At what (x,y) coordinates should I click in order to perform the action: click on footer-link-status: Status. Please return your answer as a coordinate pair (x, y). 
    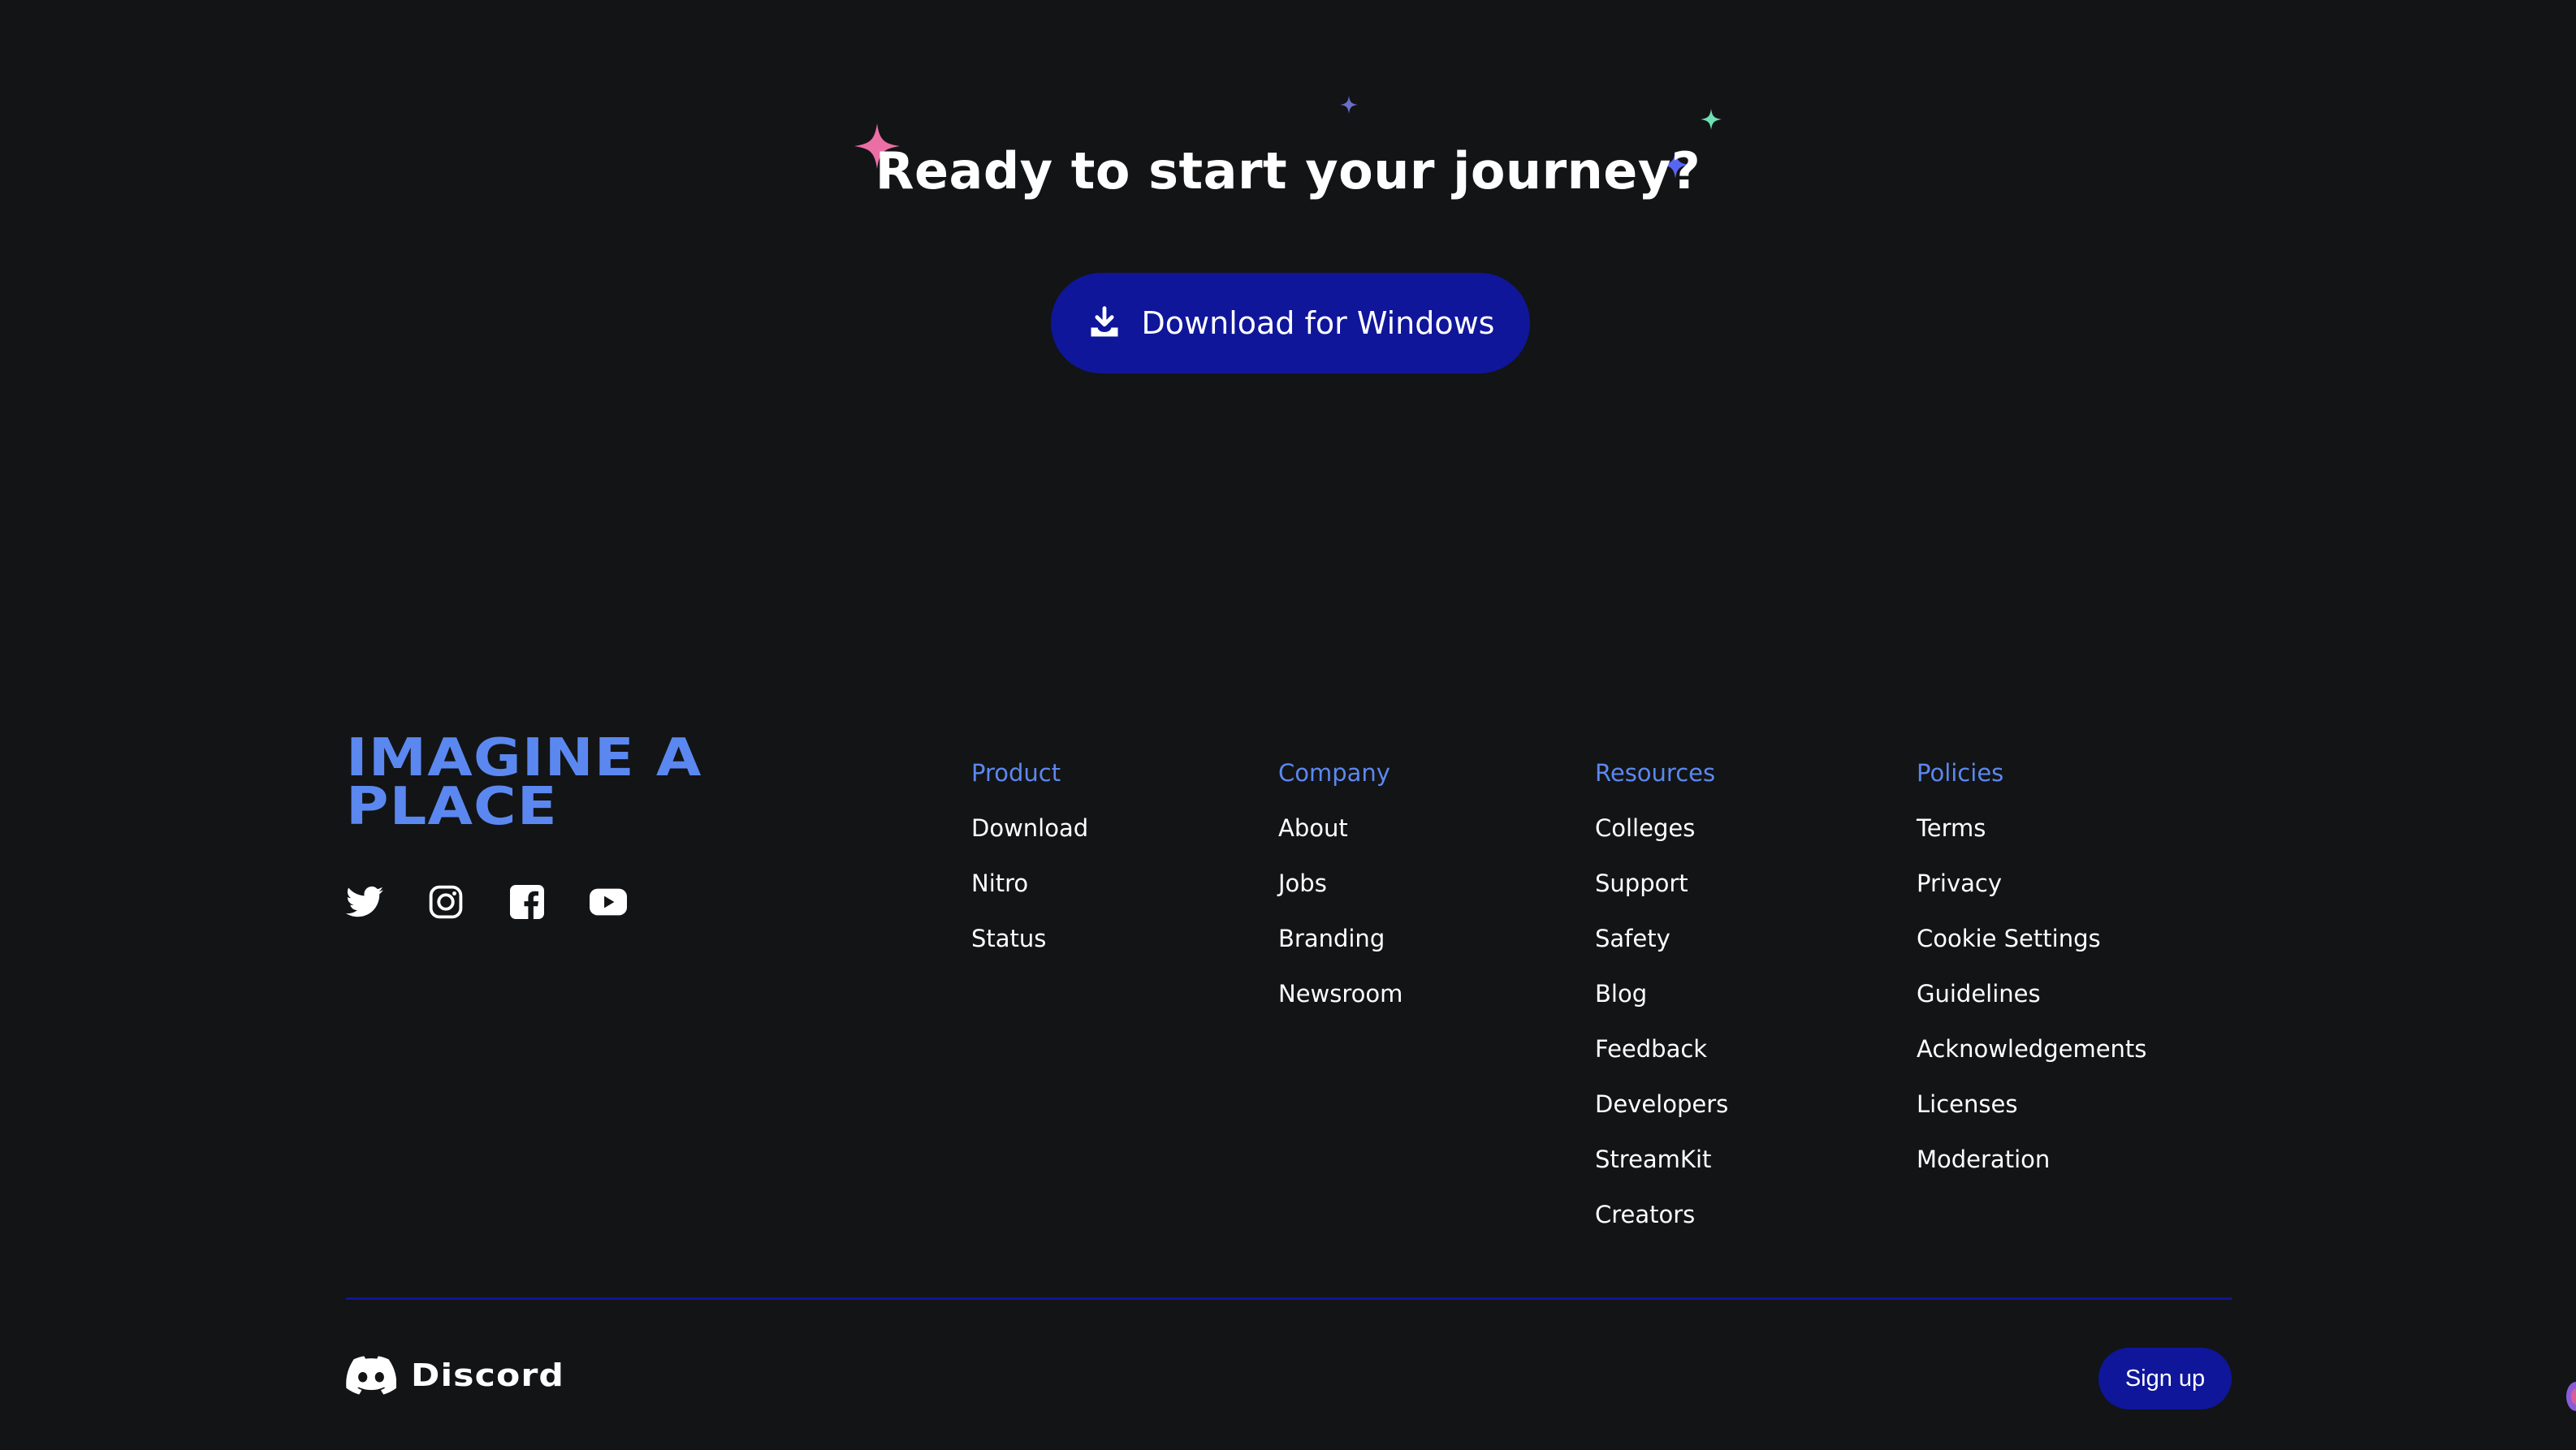
    Looking at the image, I should click on (1030, 938).